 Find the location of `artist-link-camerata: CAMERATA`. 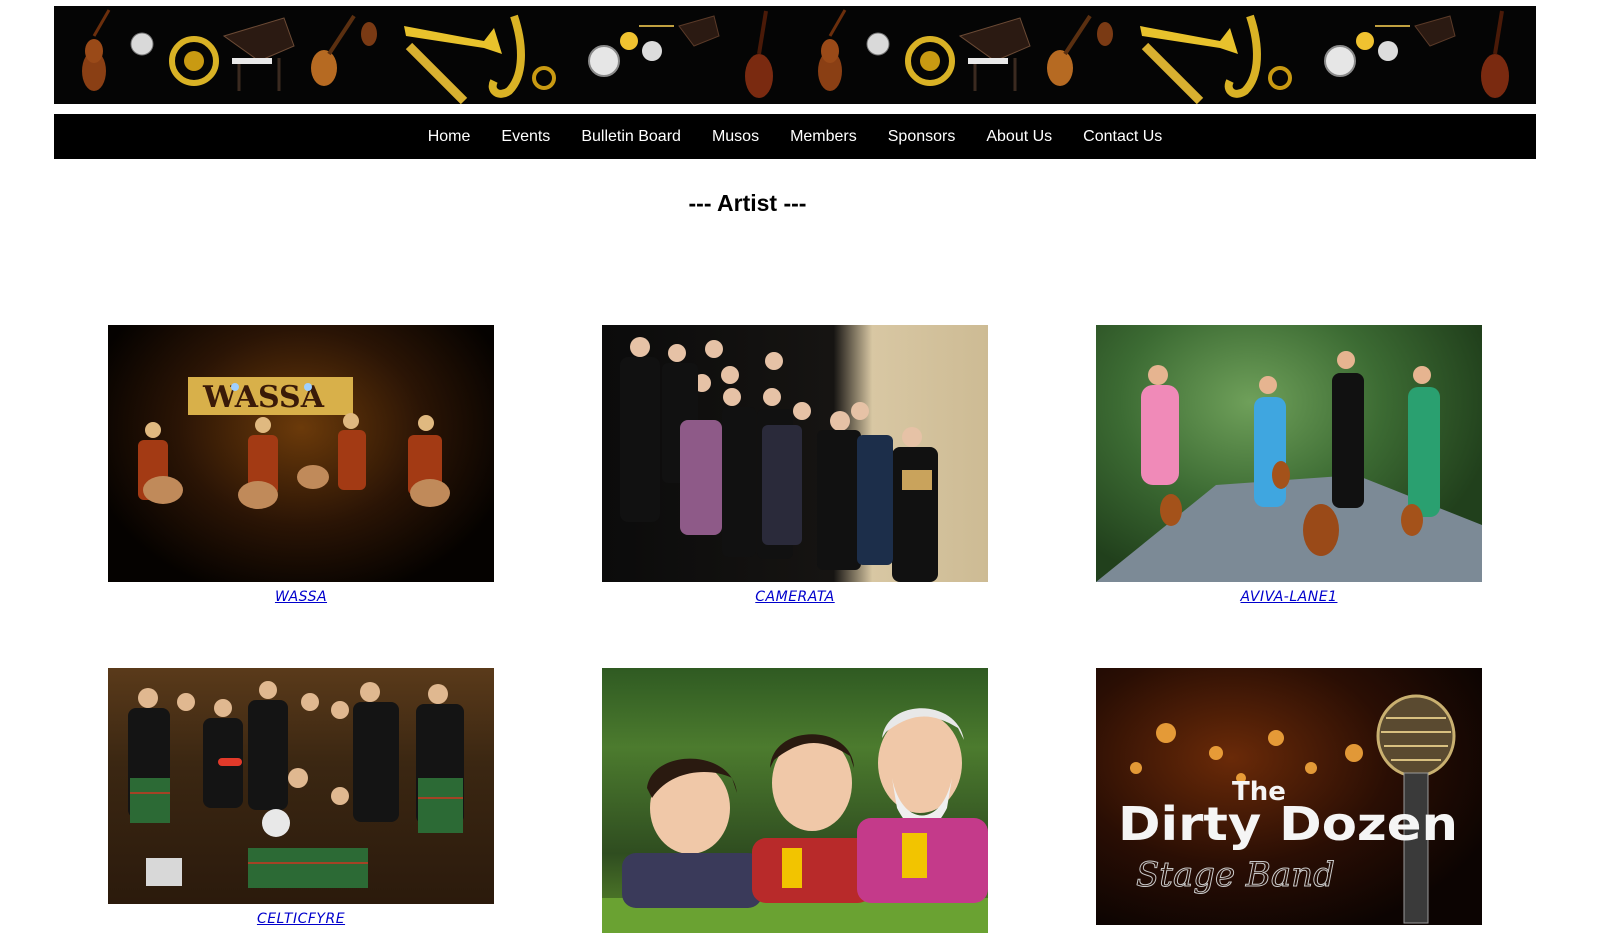

artist-link-camerata: CAMERATA is located at coordinates (794, 597).